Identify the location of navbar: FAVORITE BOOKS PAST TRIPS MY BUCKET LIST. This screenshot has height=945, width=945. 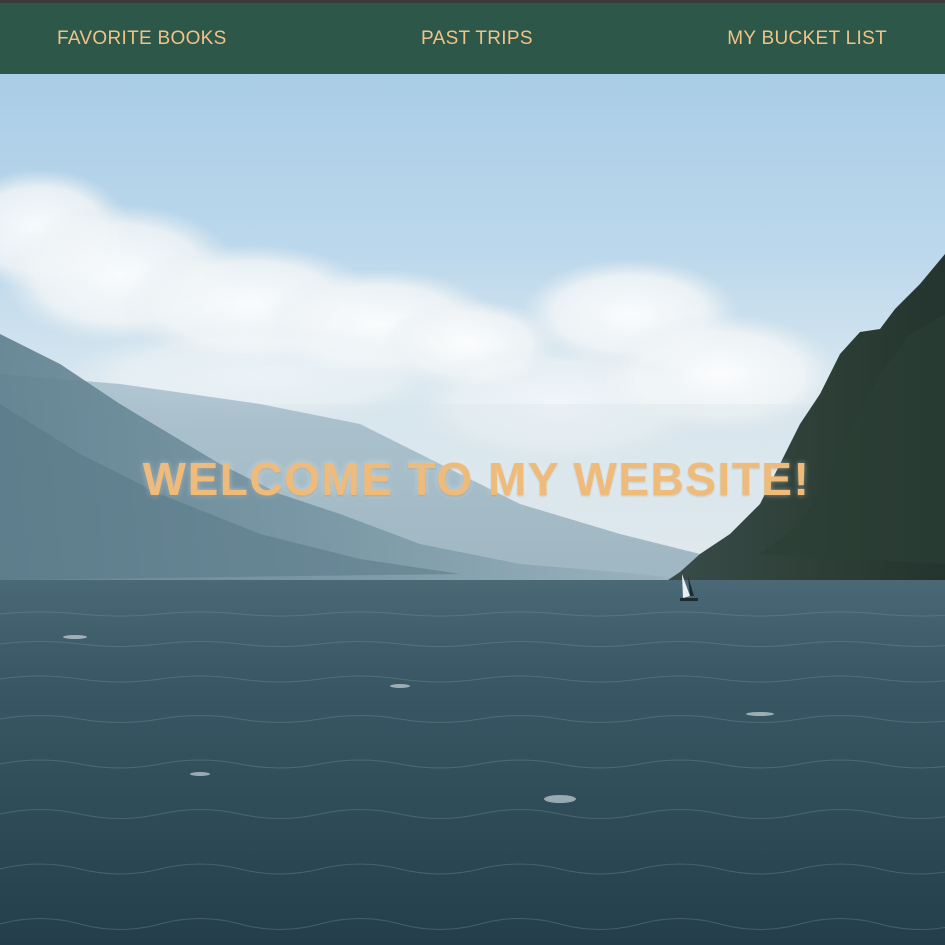
(472, 38).